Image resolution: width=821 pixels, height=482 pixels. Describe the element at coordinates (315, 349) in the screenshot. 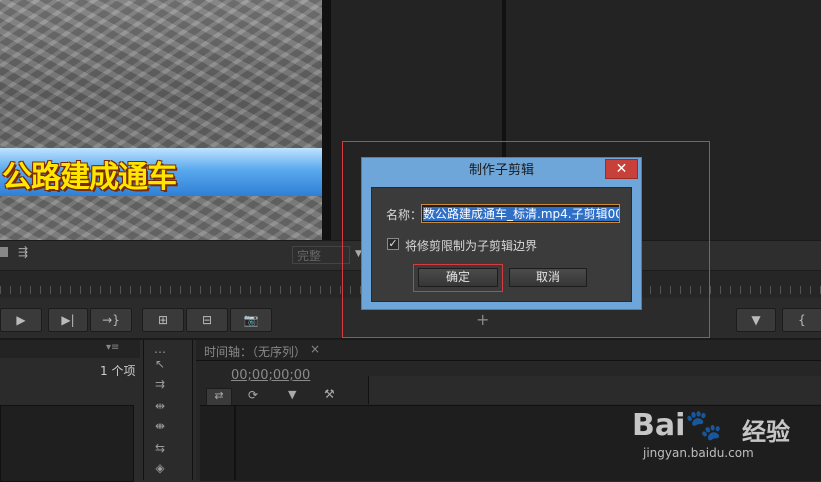

I see `close-icon: ×` at that location.